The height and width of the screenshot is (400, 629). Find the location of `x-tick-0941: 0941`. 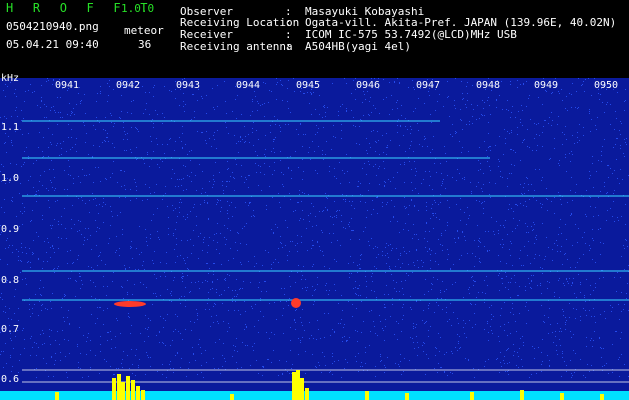

x-tick-0941: 0941 is located at coordinates (67, 85).